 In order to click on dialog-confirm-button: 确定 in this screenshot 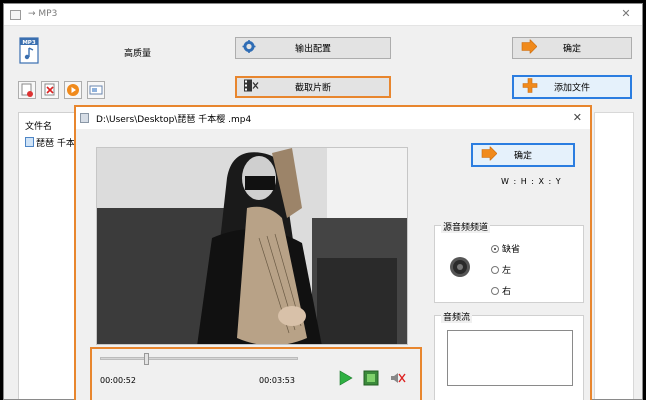, I will do `click(523, 155)`.